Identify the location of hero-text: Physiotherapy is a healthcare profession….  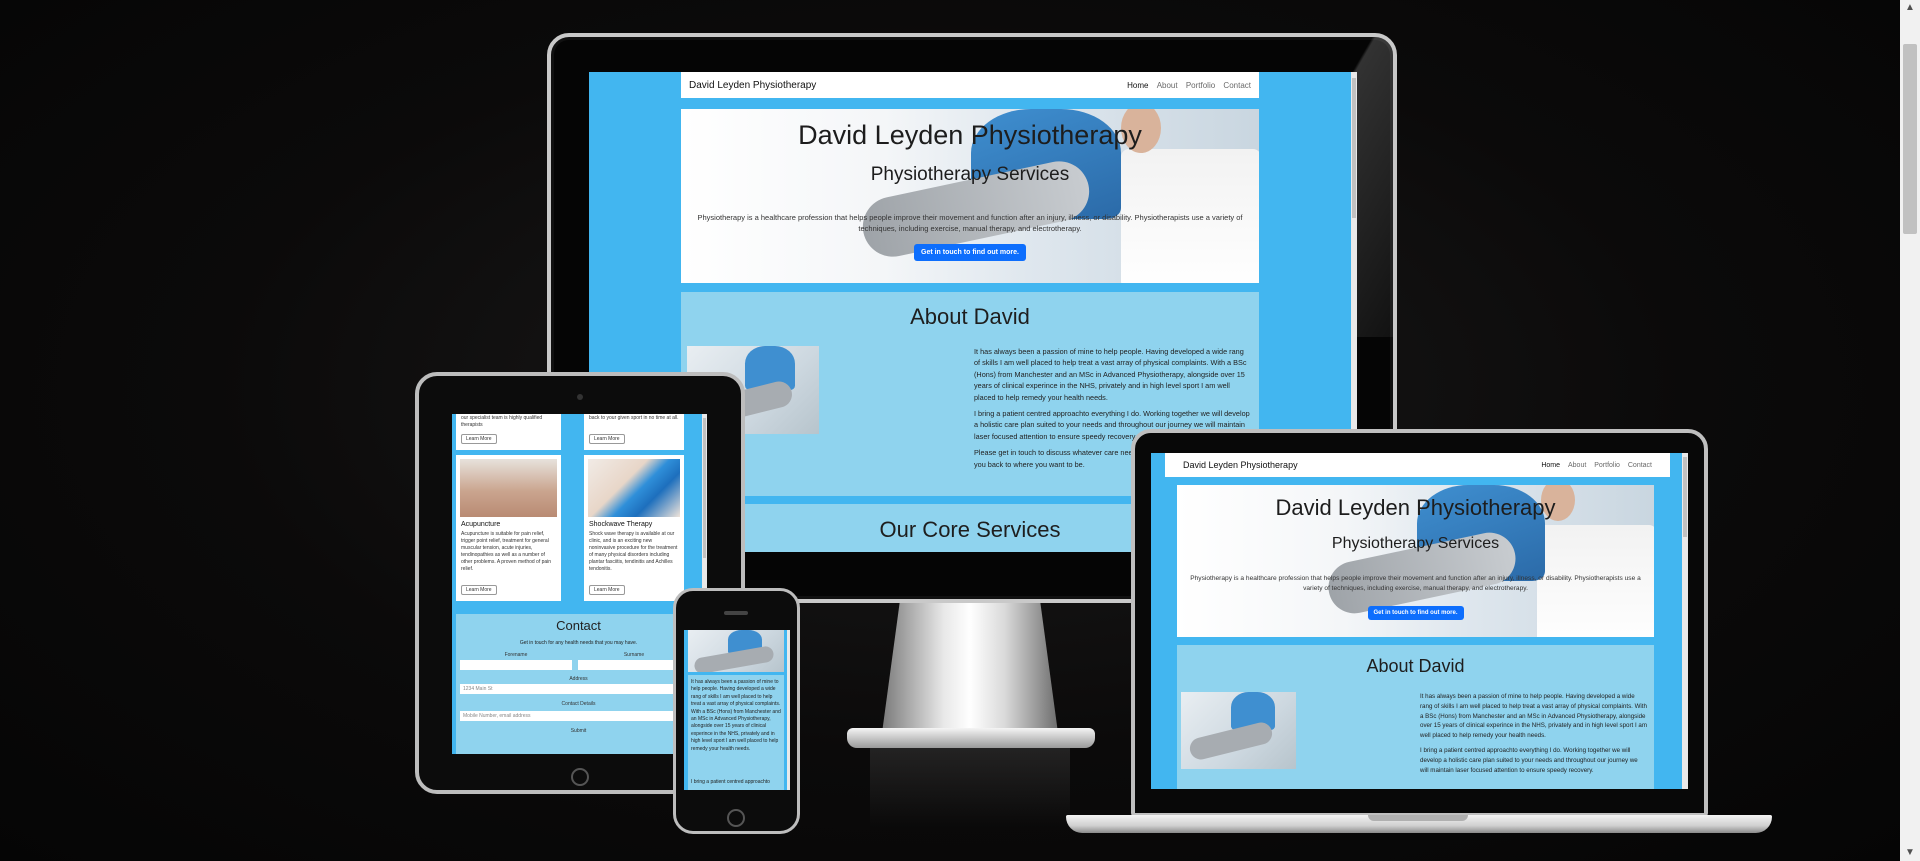
(970, 223).